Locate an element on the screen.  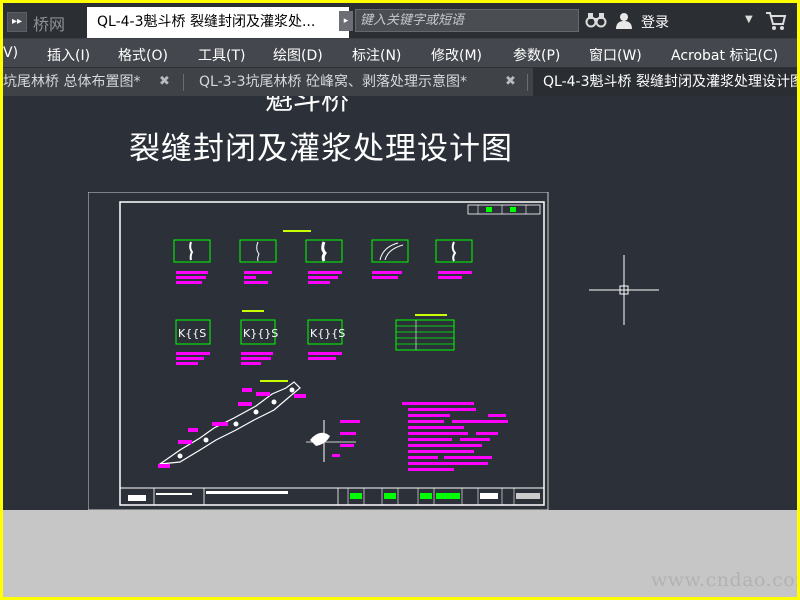
tab-overall-layout: 坑尾林桥 总体布置图* is located at coordinates (78, 82).